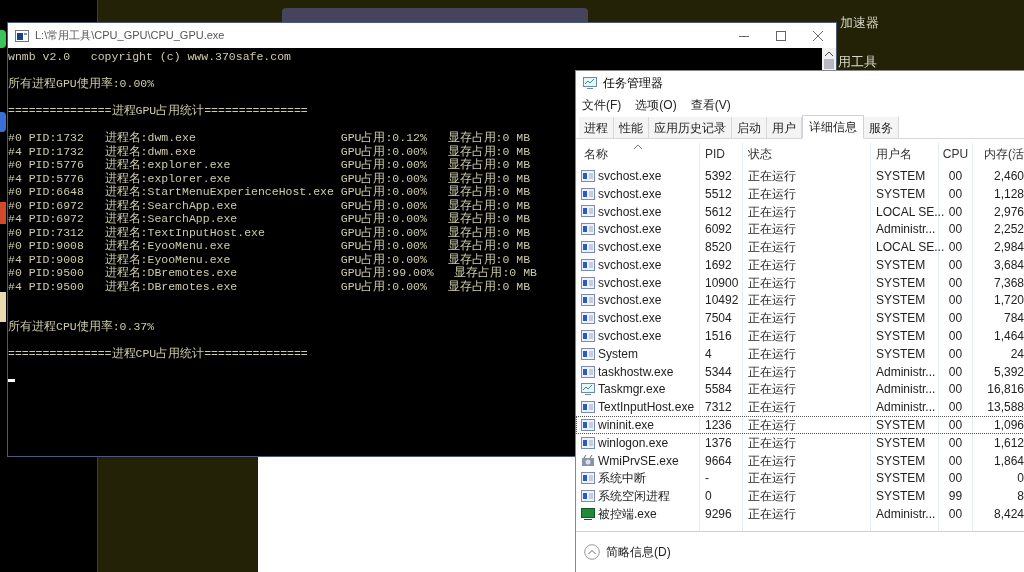 The height and width of the screenshot is (572, 1024). What do you see at coordinates (859, 23) in the screenshot?
I see `nav-link: 加速器` at bounding box center [859, 23].